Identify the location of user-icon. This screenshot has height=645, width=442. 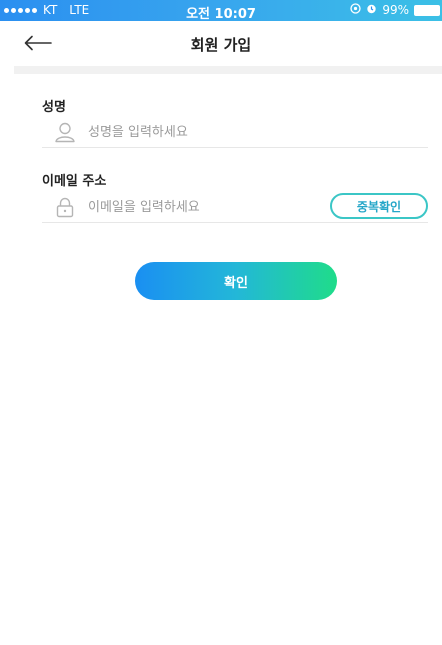
(65, 132).